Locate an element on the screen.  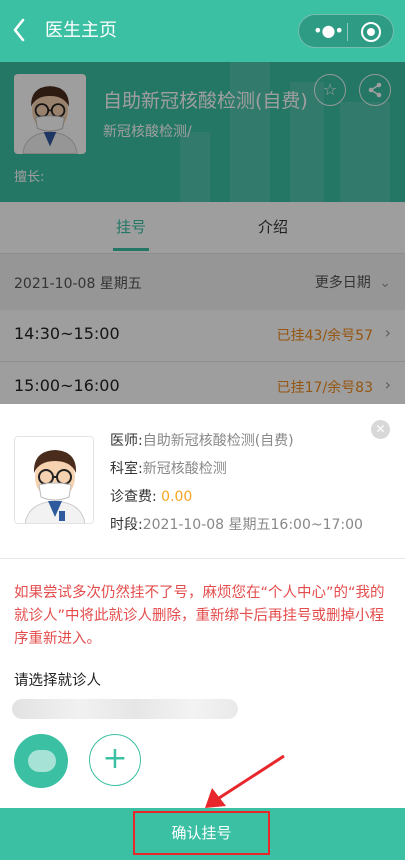
info-doctor: 医师:自助新冠核酸检测(自费) is located at coordinates (202, 440).